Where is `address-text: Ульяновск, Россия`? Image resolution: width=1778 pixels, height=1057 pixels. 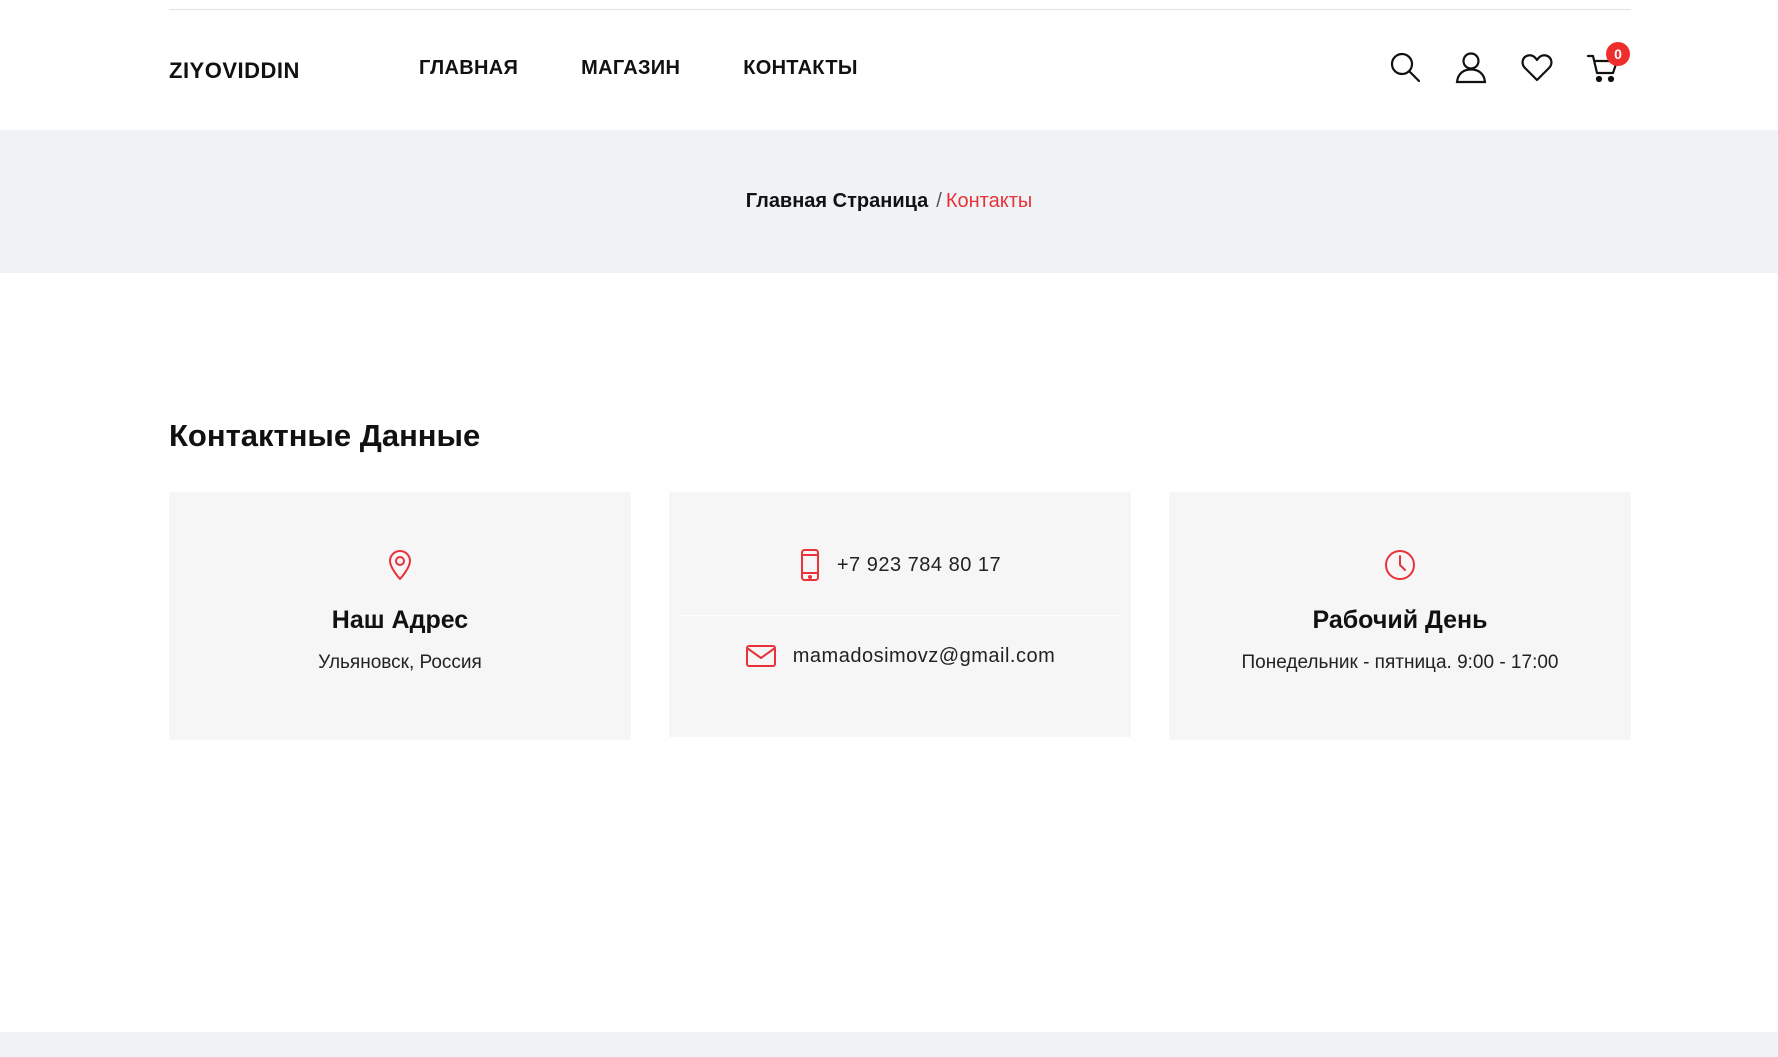
address-text: Ульяновск, Россия is located at coordinates (400, 662).